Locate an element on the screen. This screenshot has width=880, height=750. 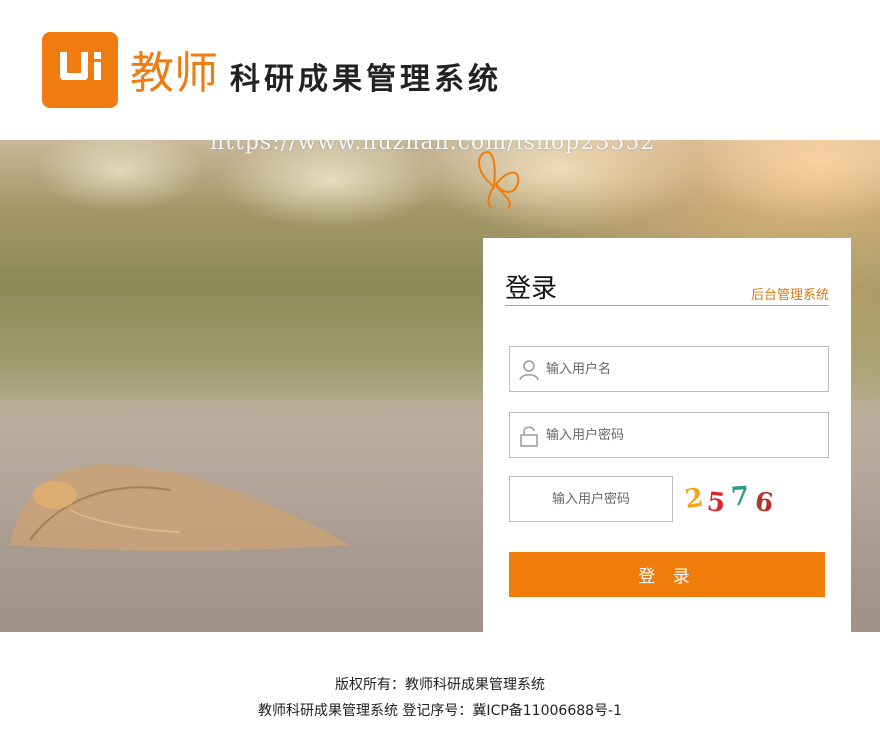
user-icon is located at coordinates (529, 370).